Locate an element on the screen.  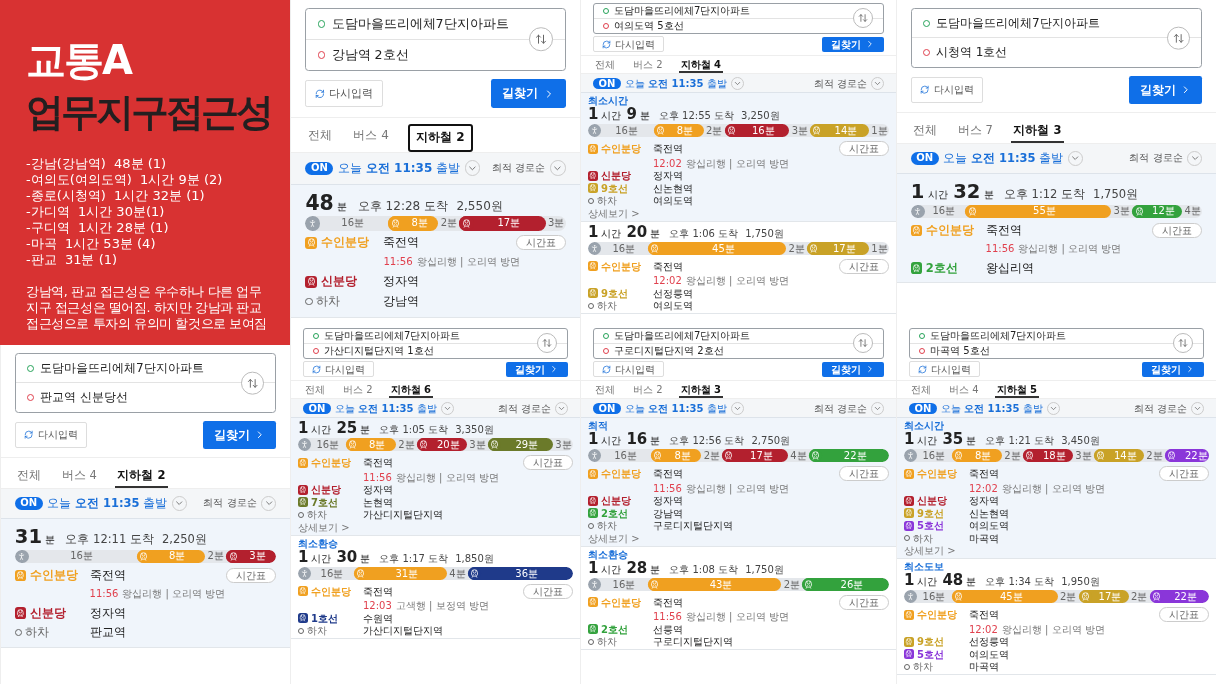
tab: 지하철 3 is located at coordinates (1037, 131).